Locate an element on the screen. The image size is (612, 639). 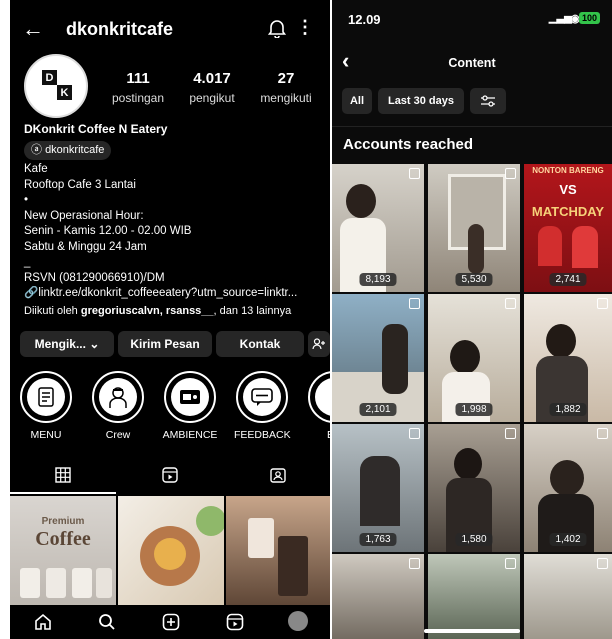
following-button: Mengik... ⌄ is located at coordinates (67, 344).